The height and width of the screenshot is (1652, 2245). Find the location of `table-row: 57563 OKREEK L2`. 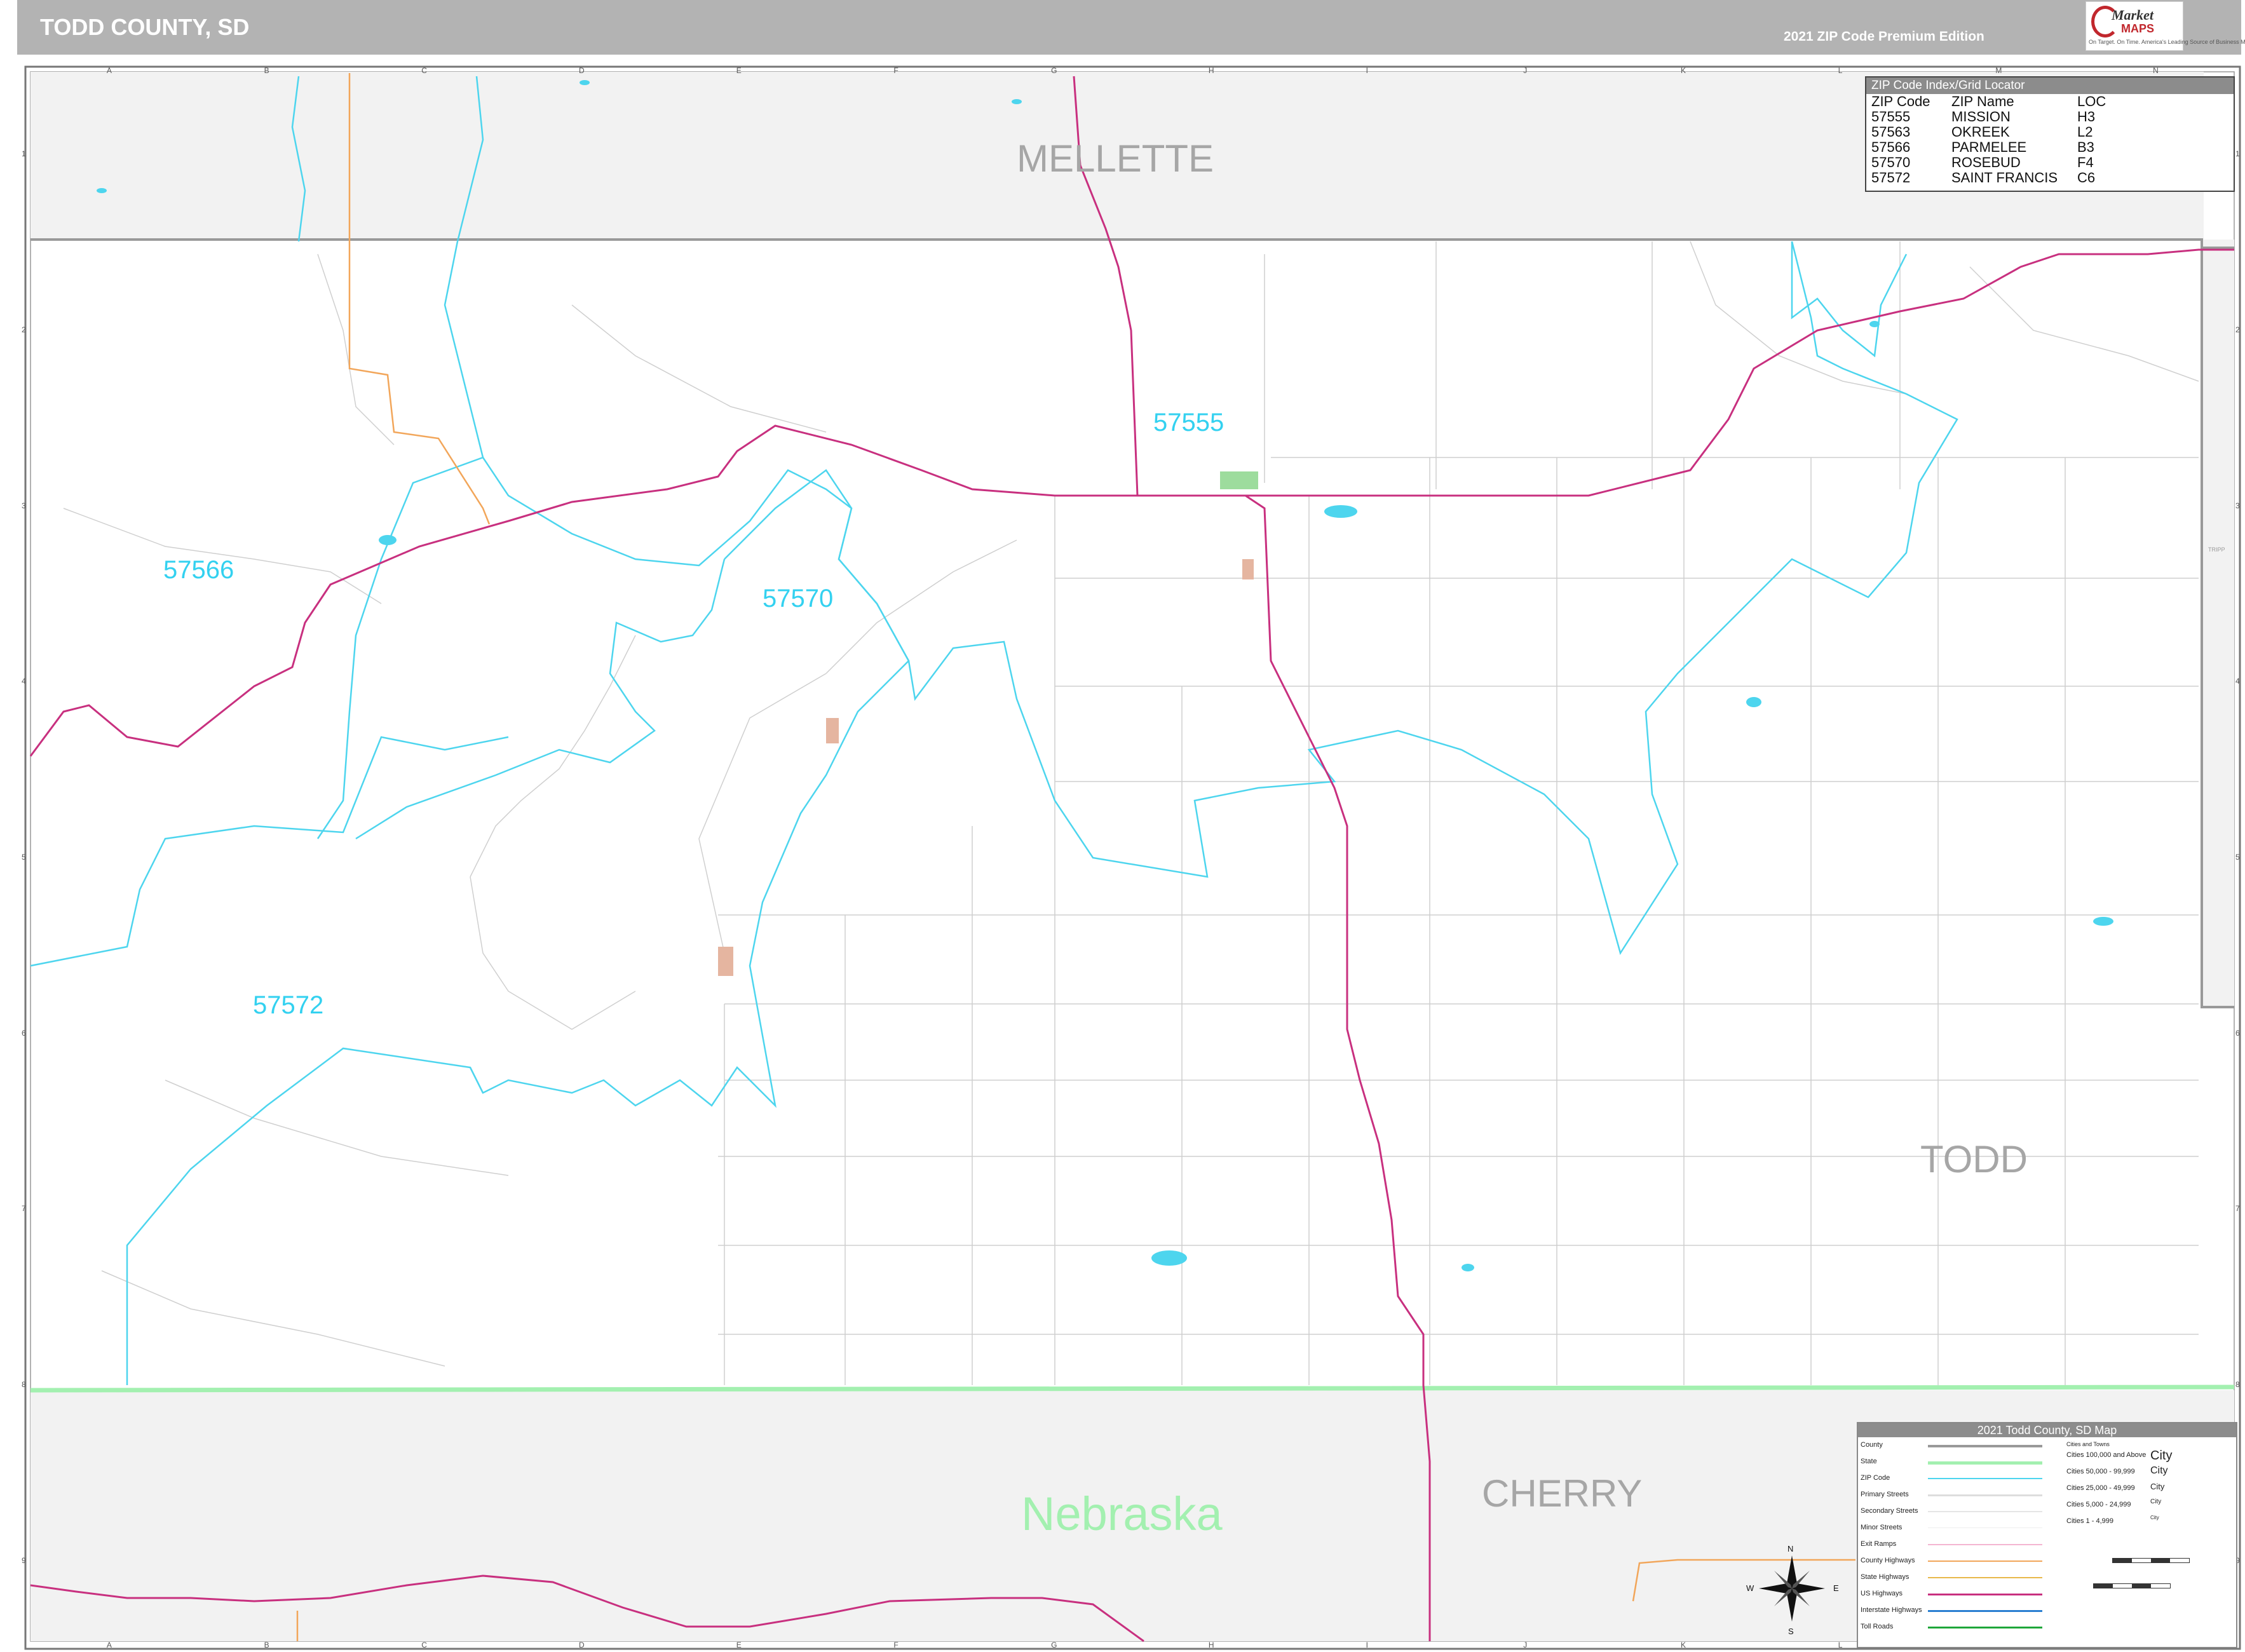

table-row: 57563 OKREEK L2 is located at coordinates (1988, 133).